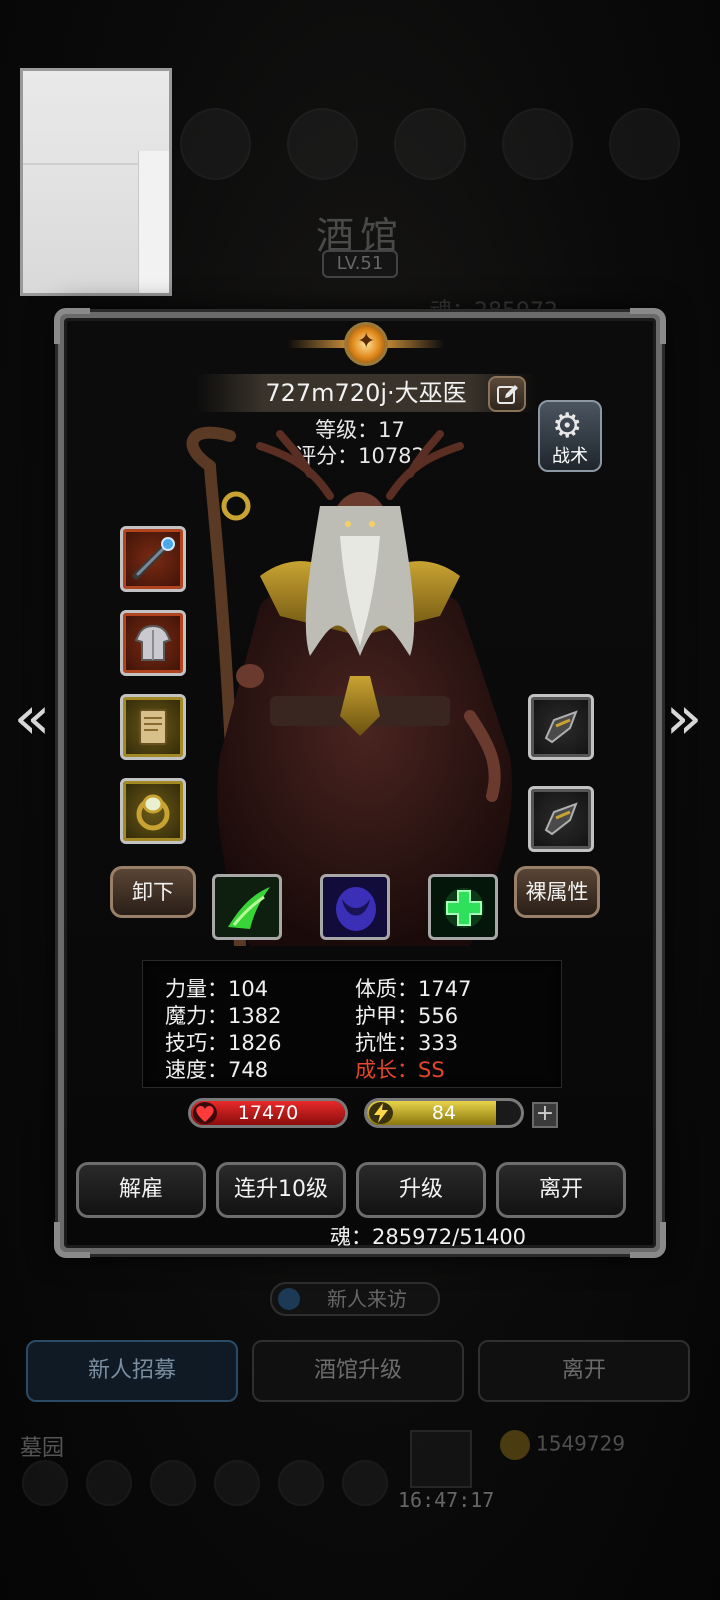 The height and width of the screenshot is (1600, 720). I want to click on green-cross-icon, so click(464, 908).